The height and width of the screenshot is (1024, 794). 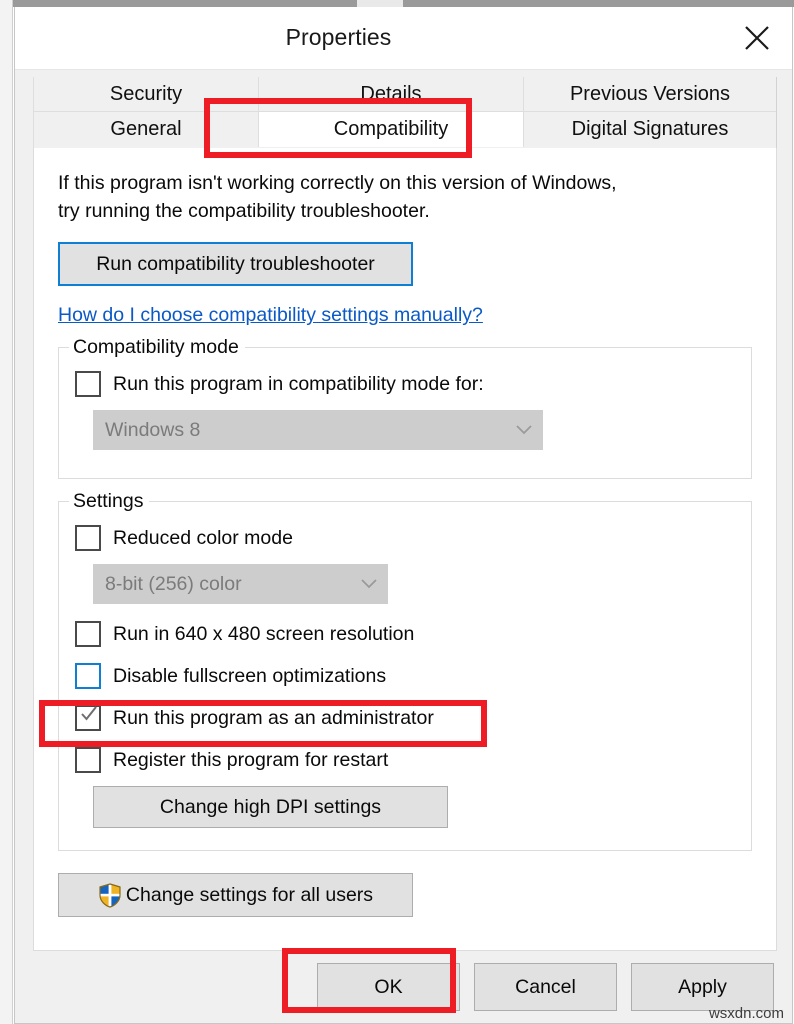 What do you see at coordinates (6, 512) in the screenshot?
I see `background-left-strip` at bounding box center [6, 512].